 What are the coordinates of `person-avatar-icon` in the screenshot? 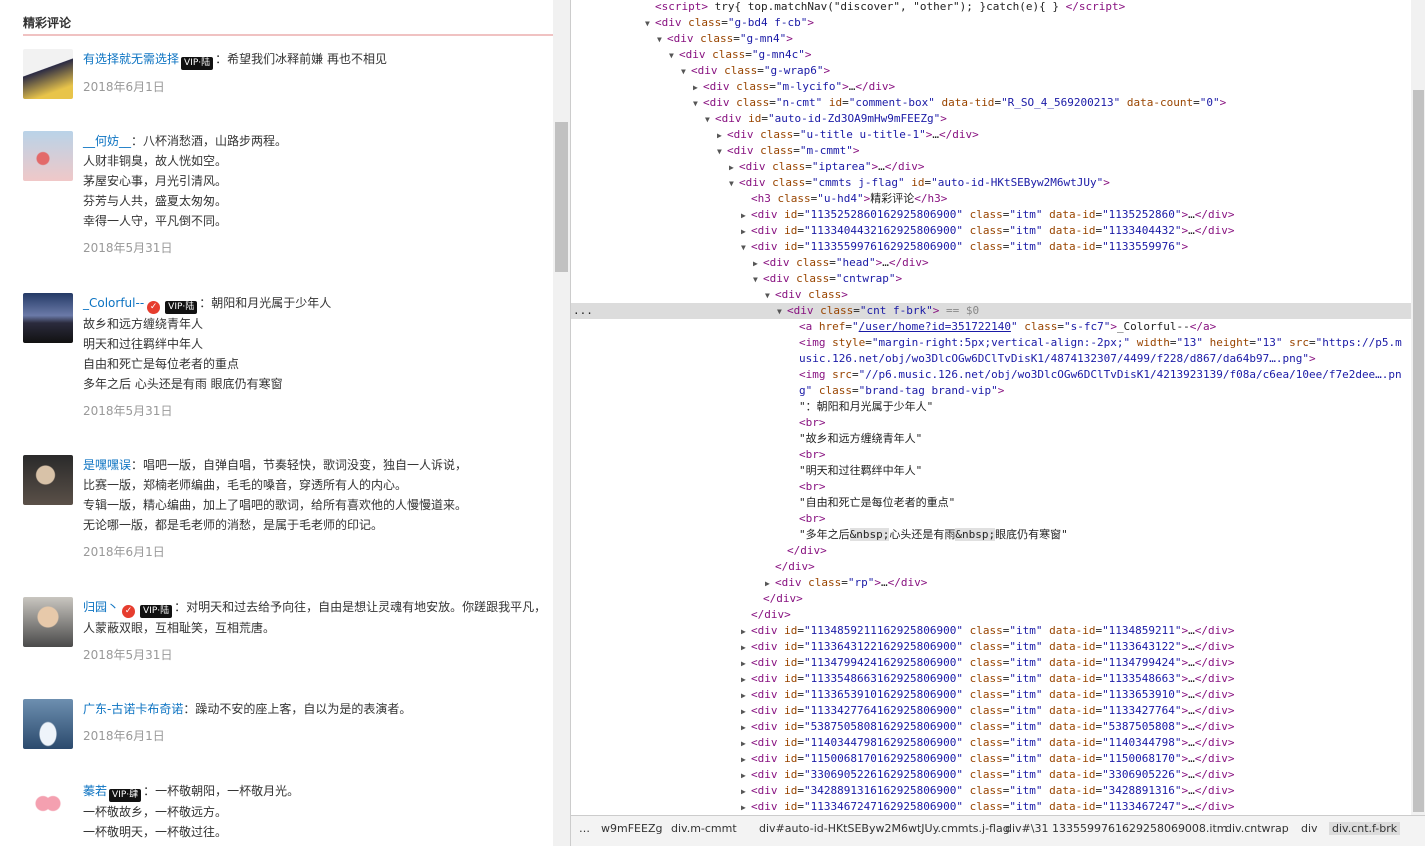 It's located at (48, 480).